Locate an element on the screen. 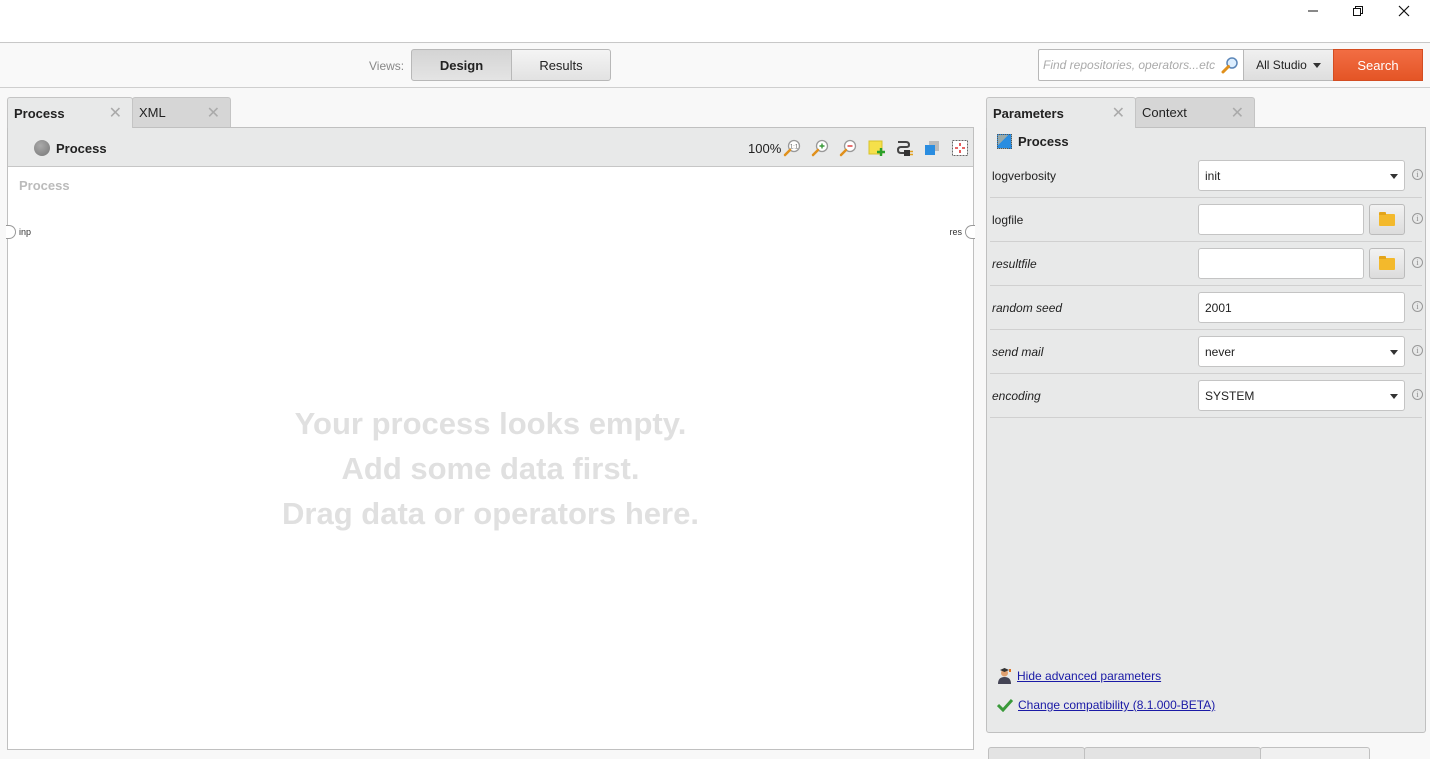 Image resolution: width=1430 pixels, height=759 pixels. view-results-button: Results is located at coordinates (561, 65).